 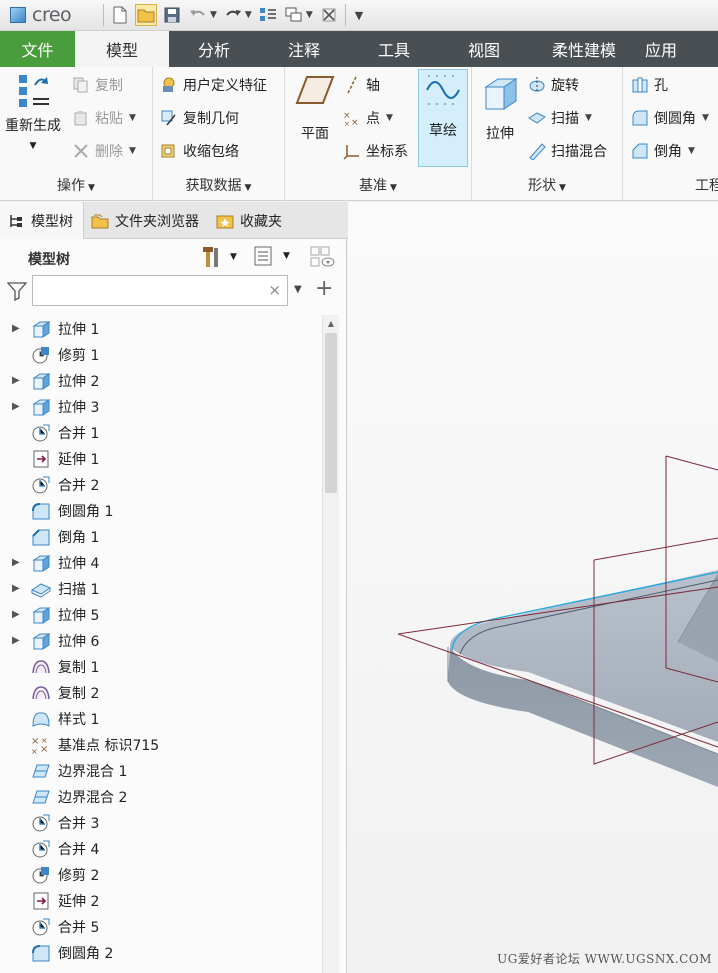 What do you see at coordinates (146, 15) in the screenshot?
I see `open-folder-icon` at bounding box center [146, 15].